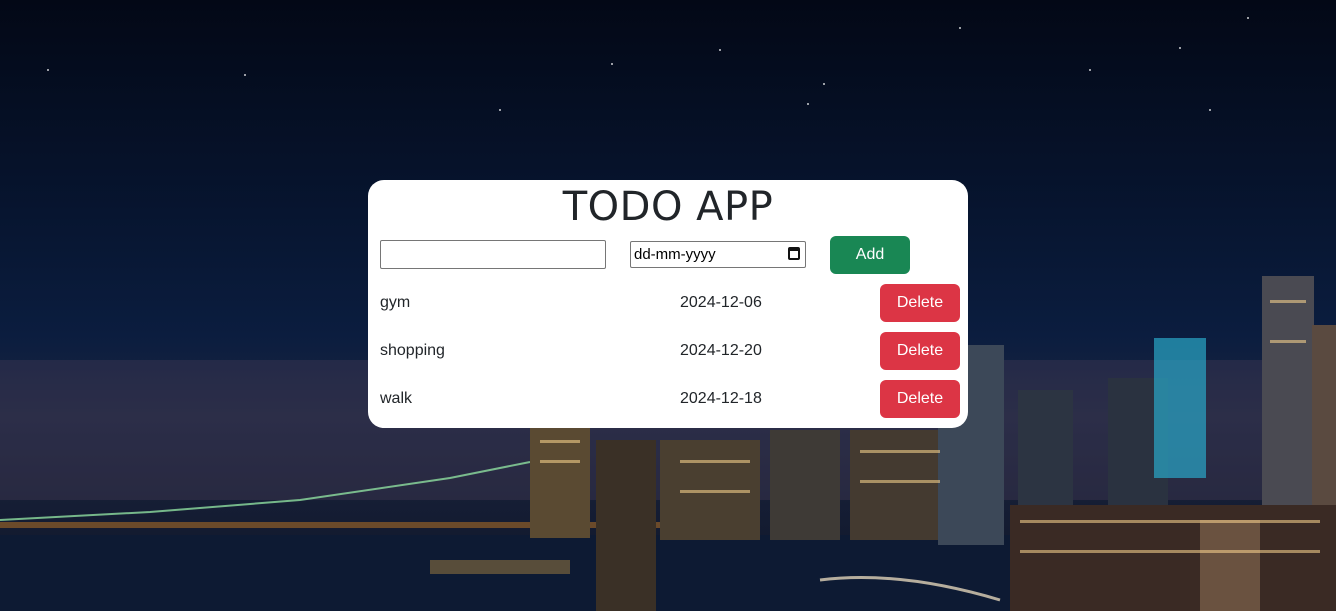  What do you see at coordinates (721, 398) in the screenshot?
I see `todo-date: 2024-12-18` at bounding box center [721, 398].